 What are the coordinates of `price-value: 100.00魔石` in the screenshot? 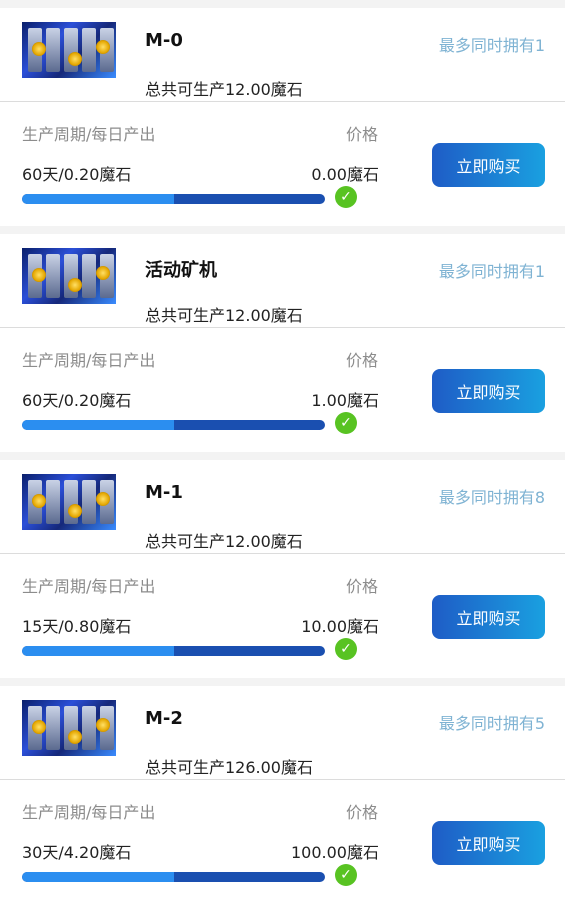 It's located at (335, 852).